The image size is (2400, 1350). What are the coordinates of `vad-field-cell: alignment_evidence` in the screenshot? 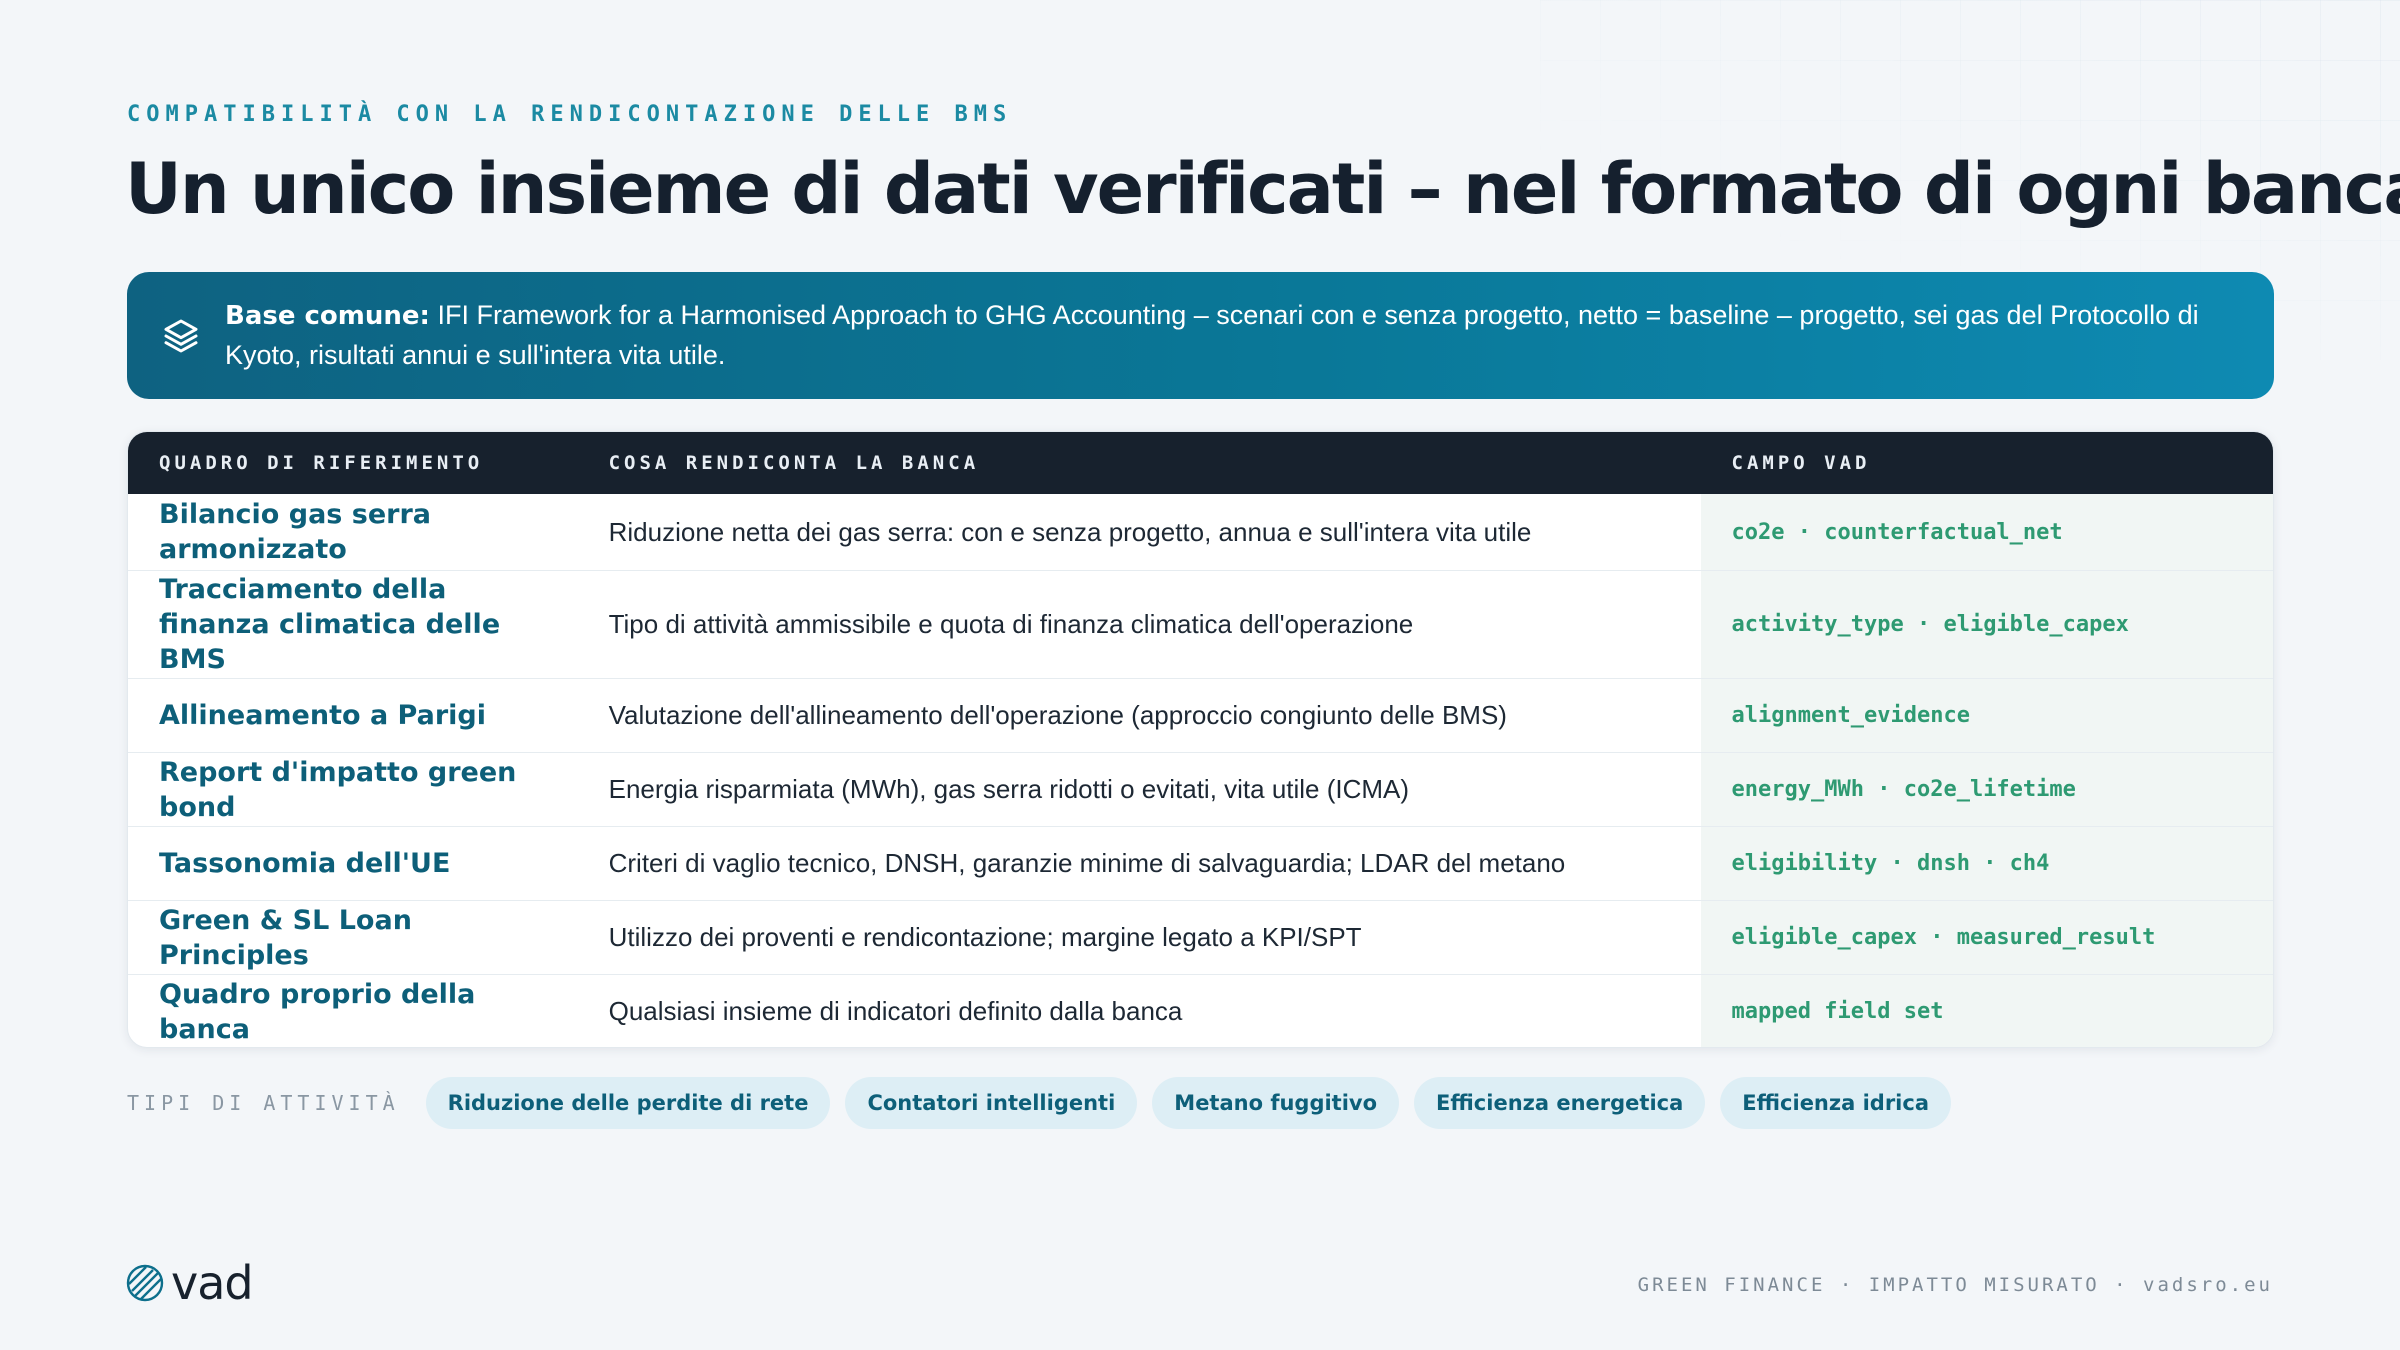 It's located at (1986, 715).